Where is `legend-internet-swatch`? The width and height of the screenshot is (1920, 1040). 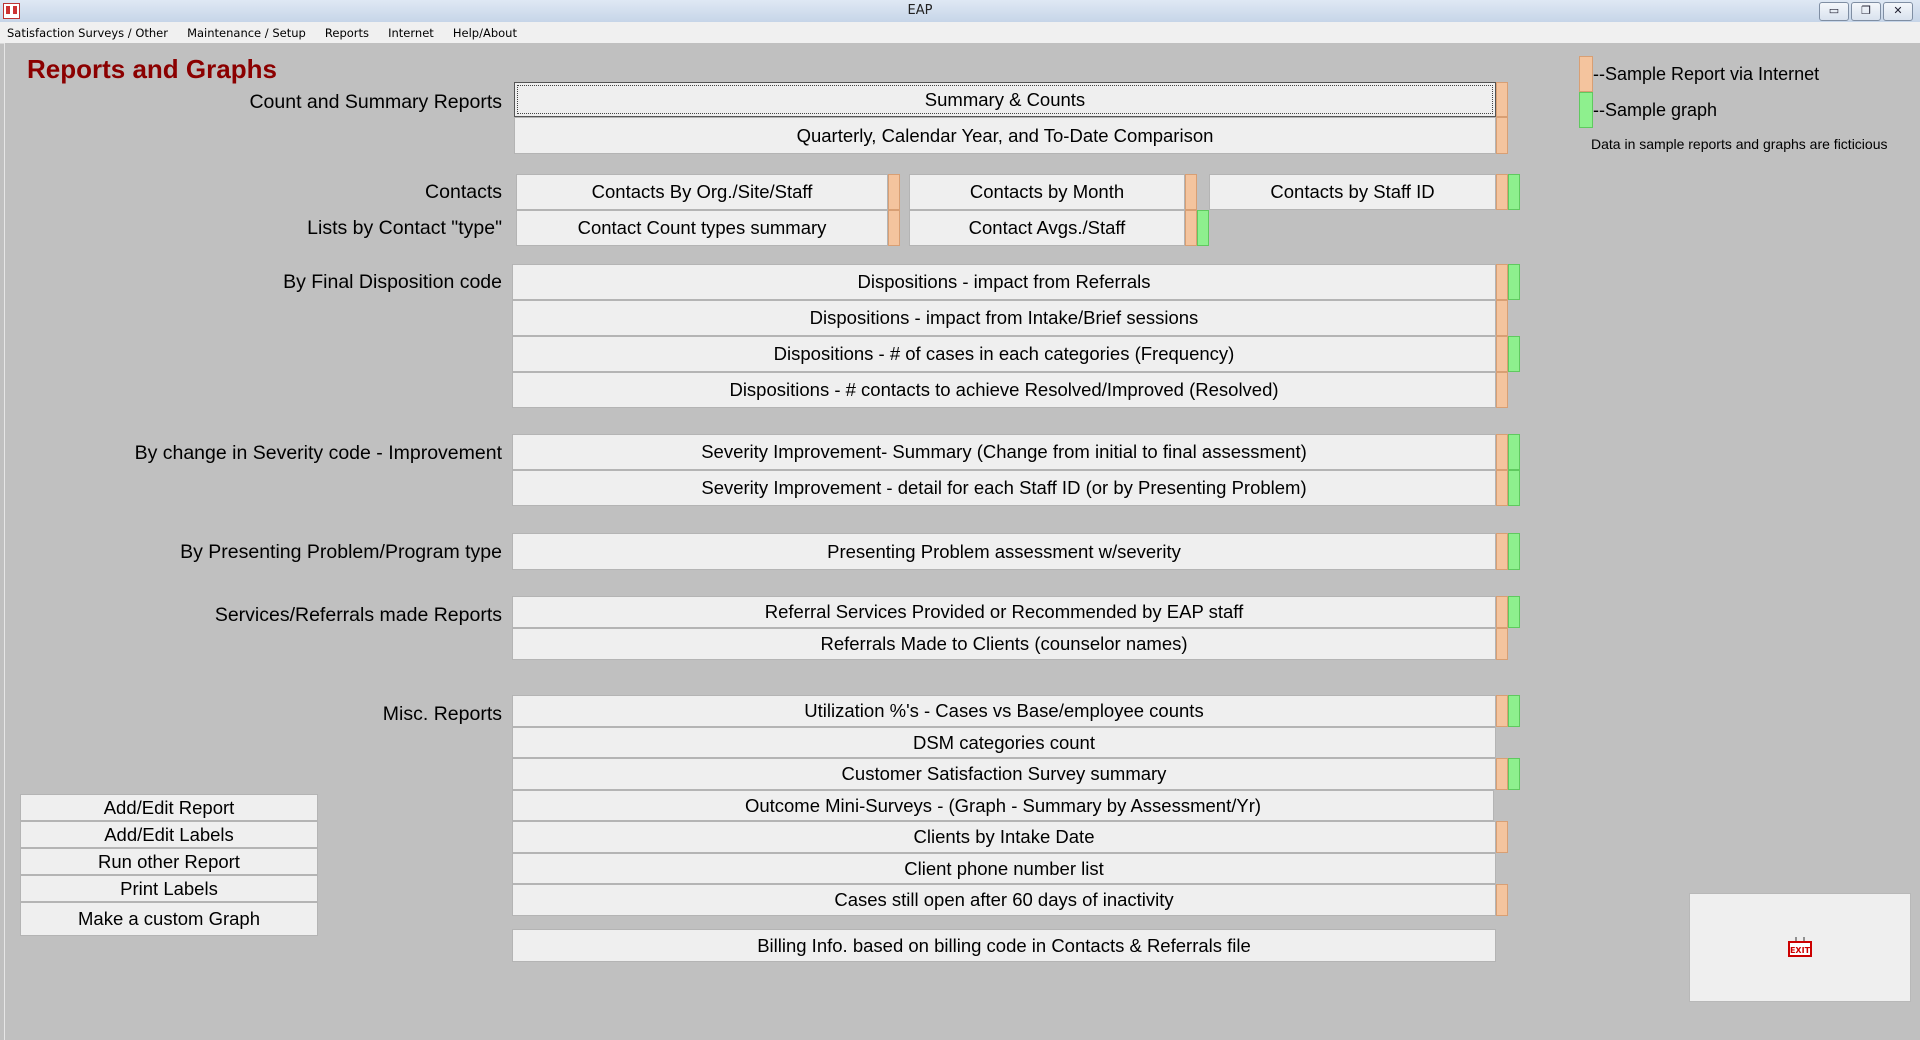
legend-internet-swatch is located at coordinates (1586, 74).